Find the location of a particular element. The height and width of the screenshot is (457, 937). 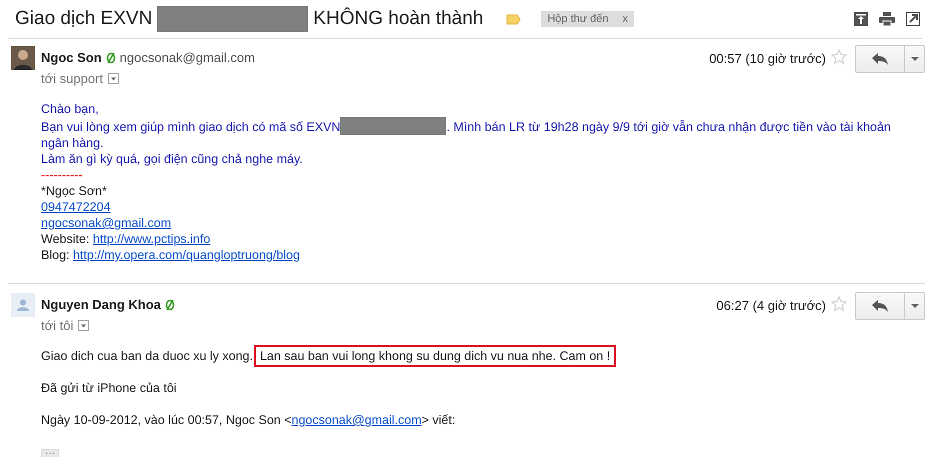

body-text: *Ngọc Sơn* is located at coordinates (74, 191).